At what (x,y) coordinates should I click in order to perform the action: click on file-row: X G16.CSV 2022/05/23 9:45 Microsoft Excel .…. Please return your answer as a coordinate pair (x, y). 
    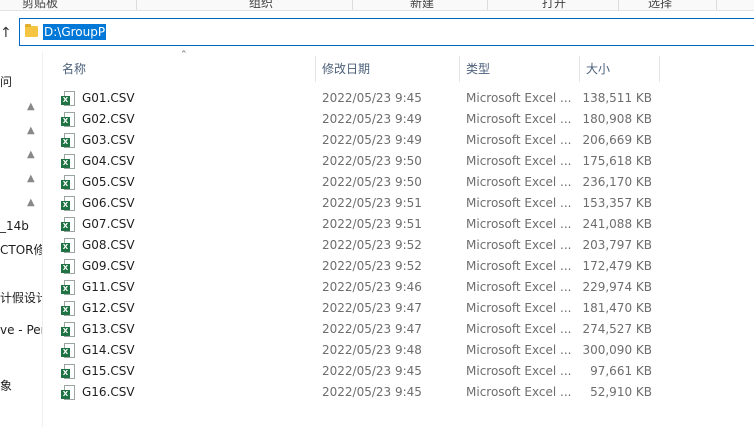
    Looking at the image, I should click on (360, 392).